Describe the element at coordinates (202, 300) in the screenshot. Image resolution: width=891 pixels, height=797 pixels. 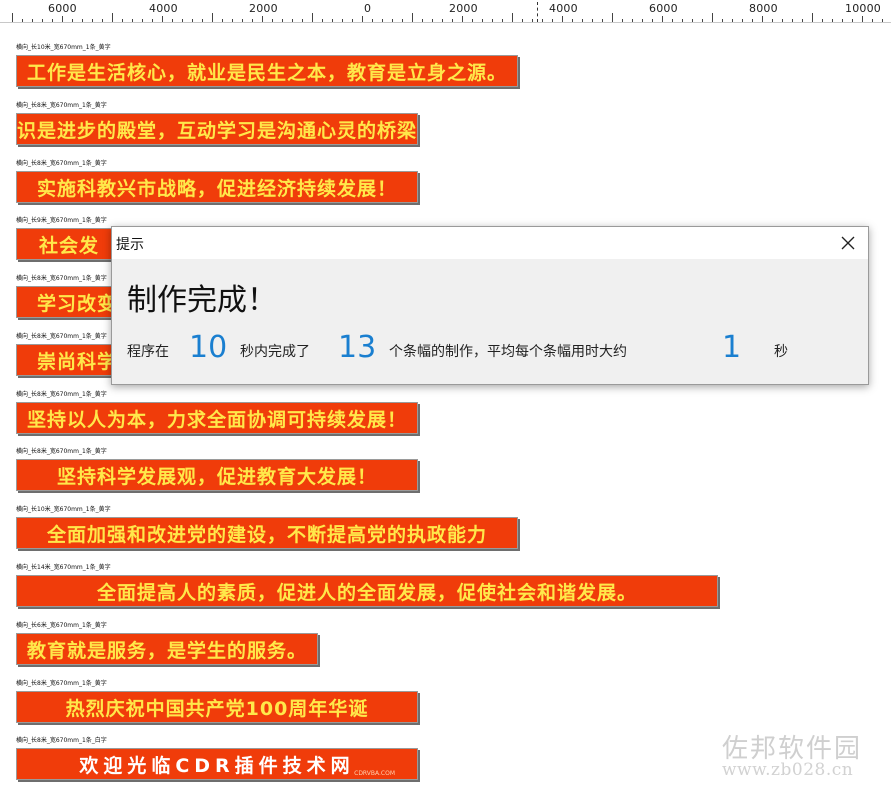
I see `dialog-heading: 制作完成！` at that location.